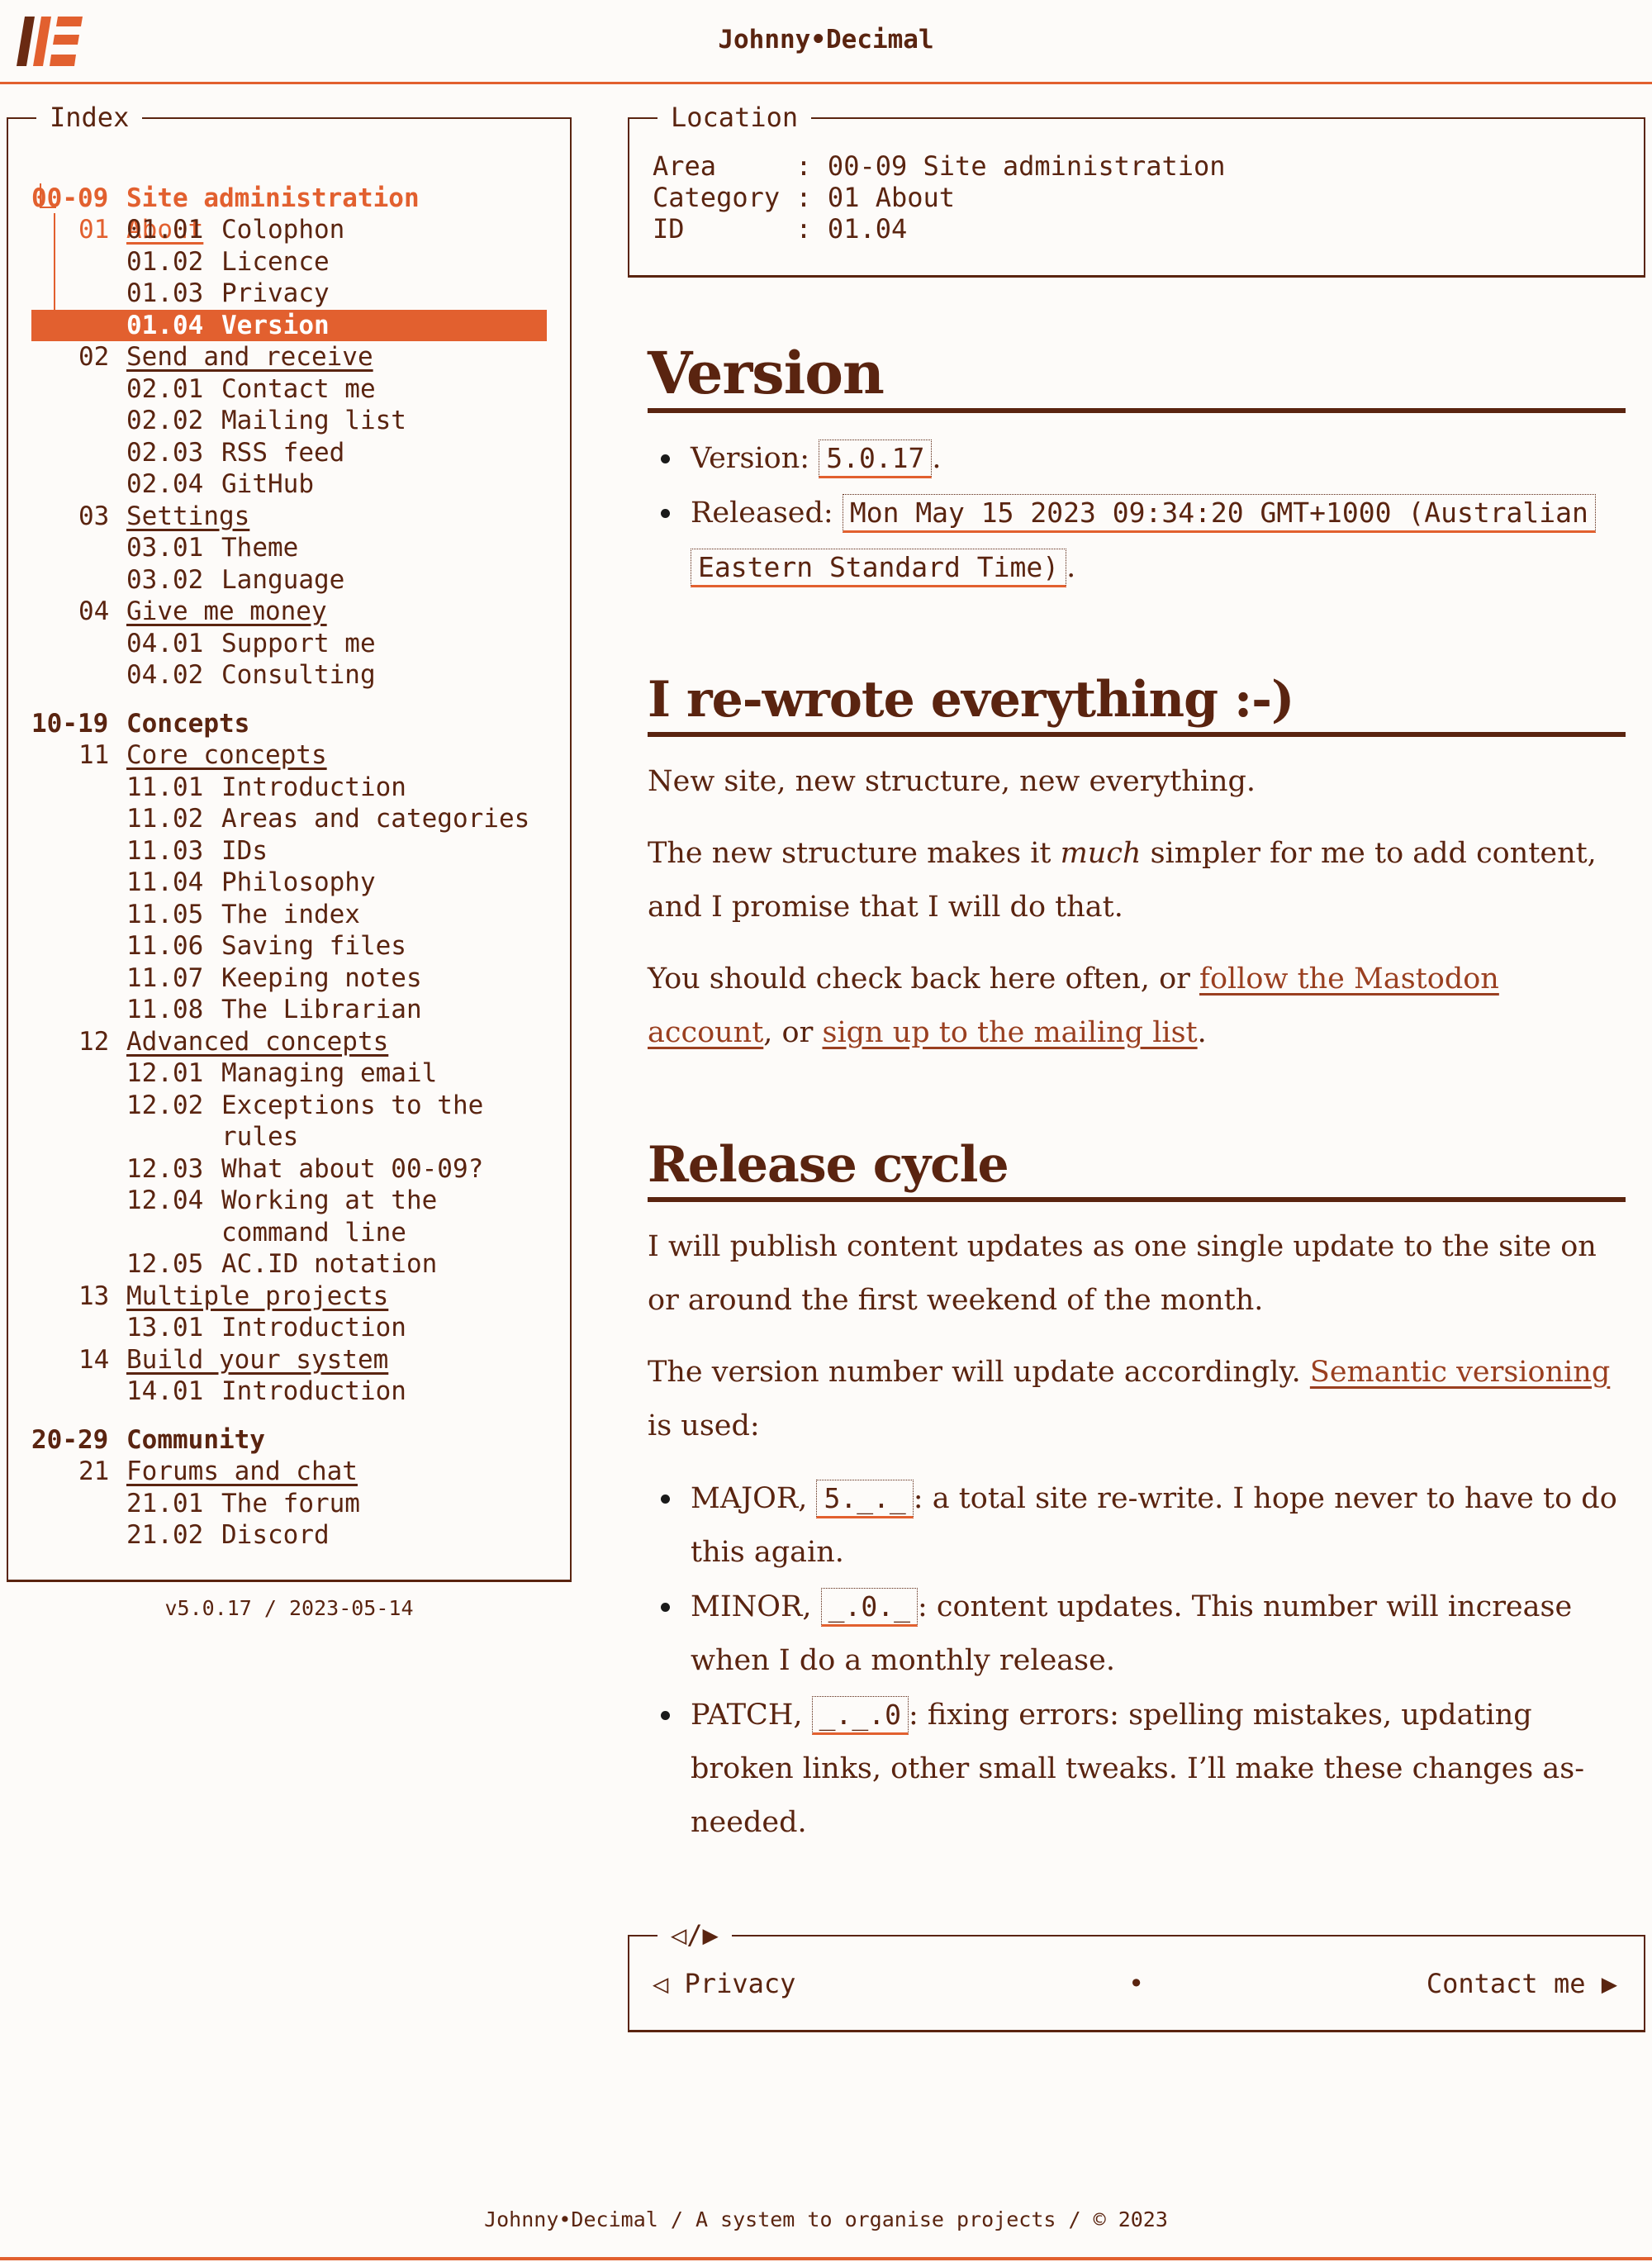 This screenshot has height=2262, width=1652. Describe the element at coordinates (860, 1715) in the screenshot. I see `patch-code: _._.0` at that location.